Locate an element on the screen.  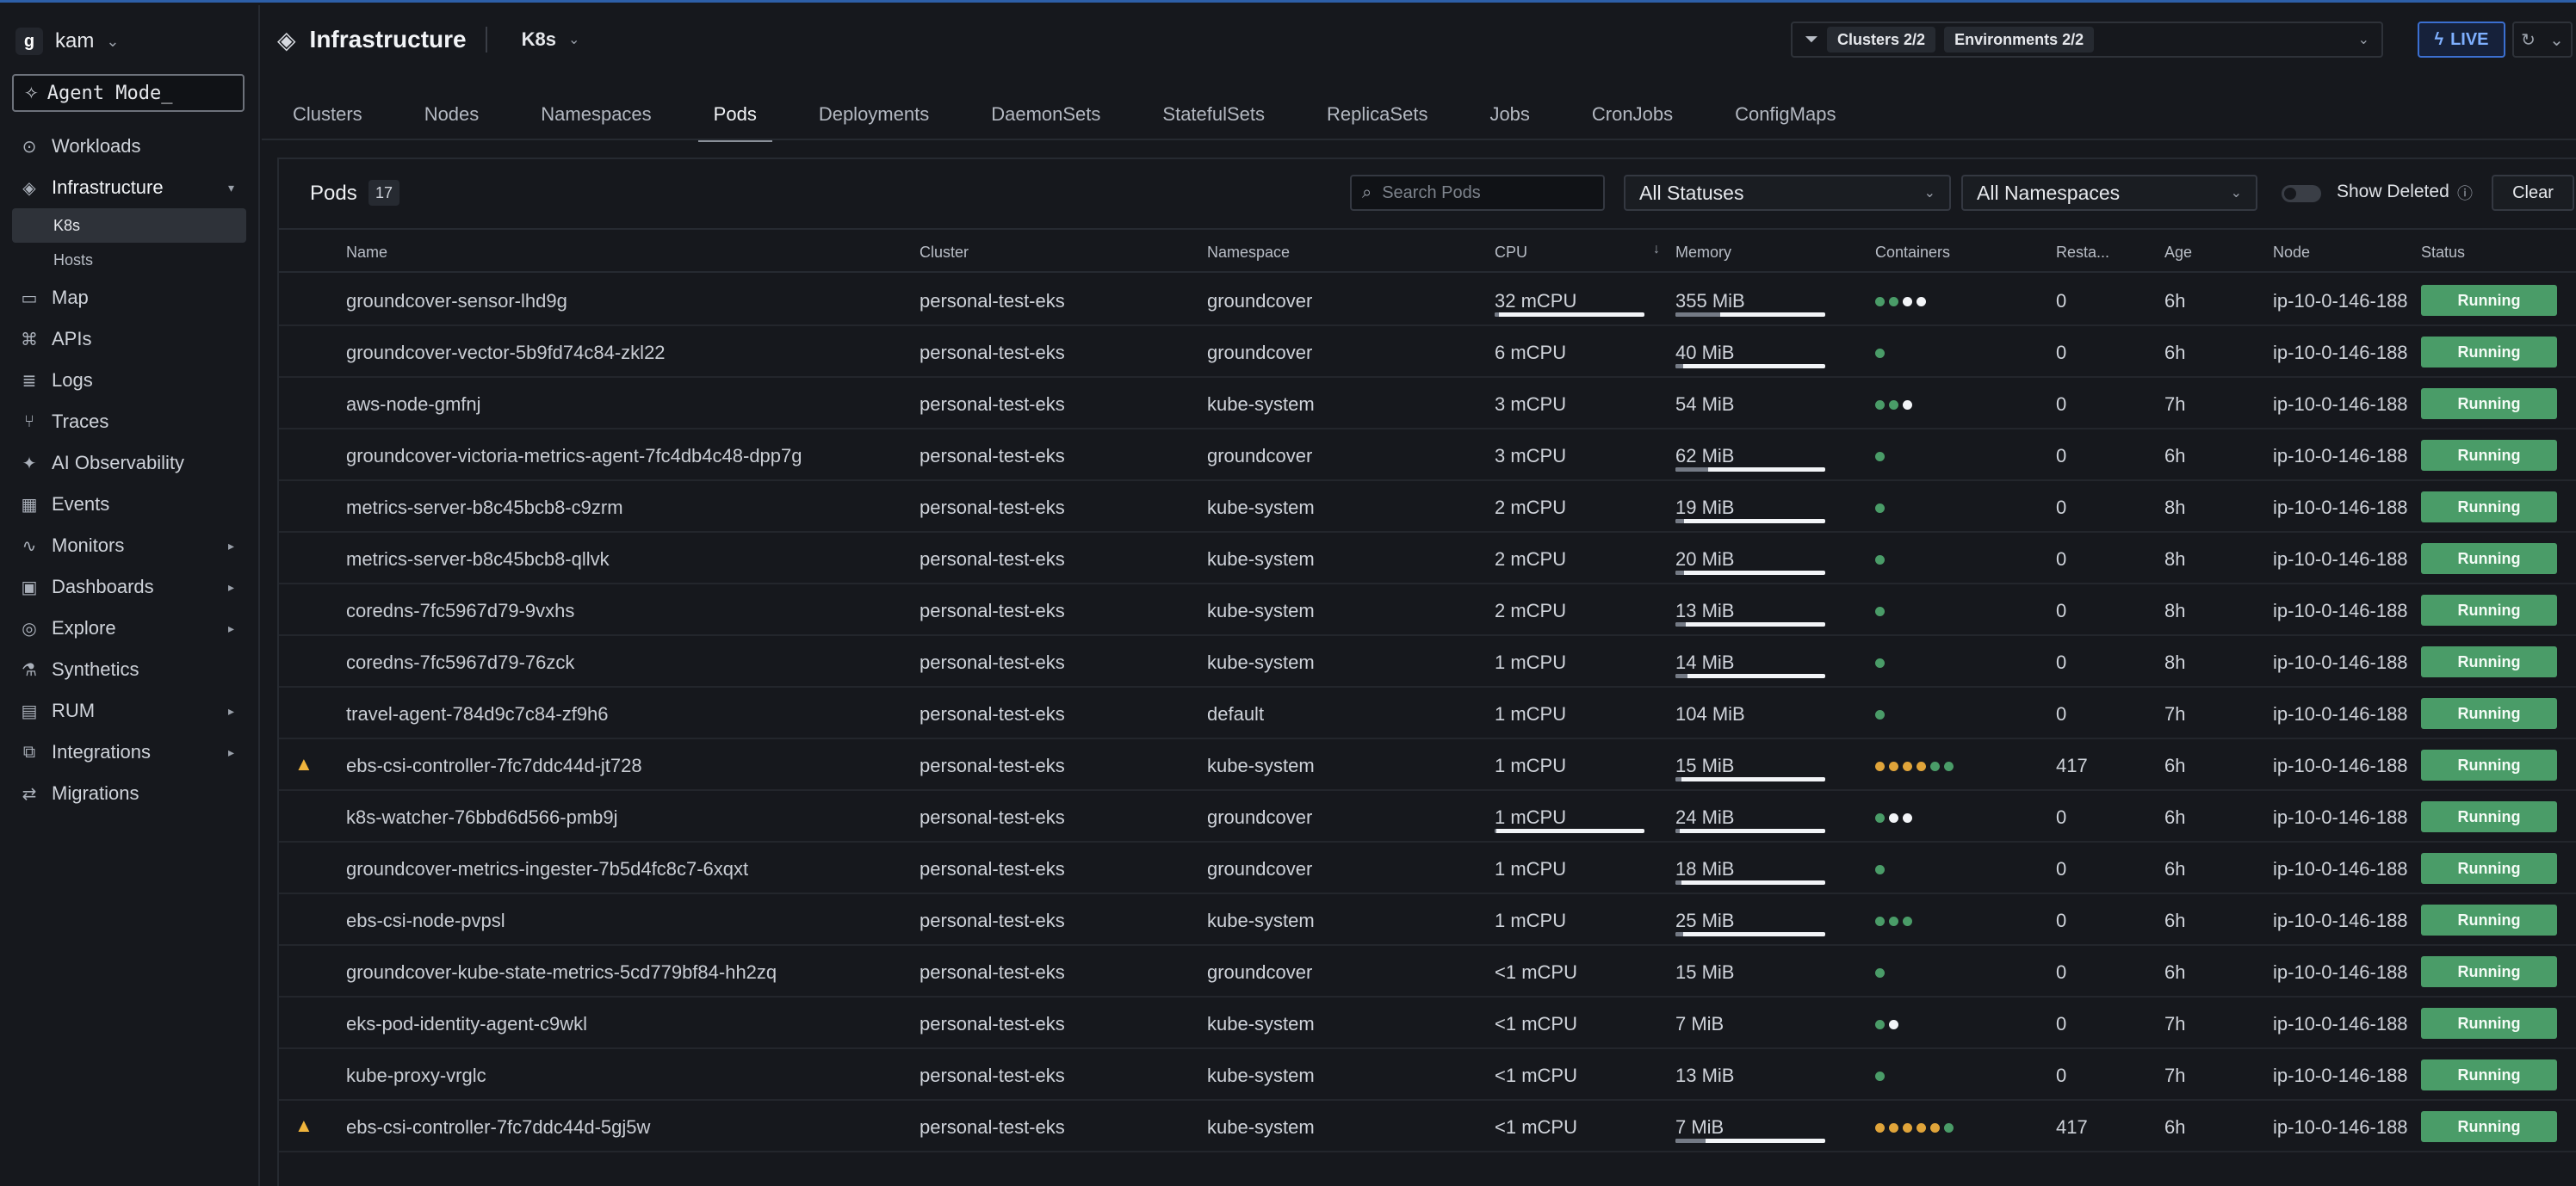
sidebar-item-explore: ◎ Explore ▸ is located at coordinates (129, 628).